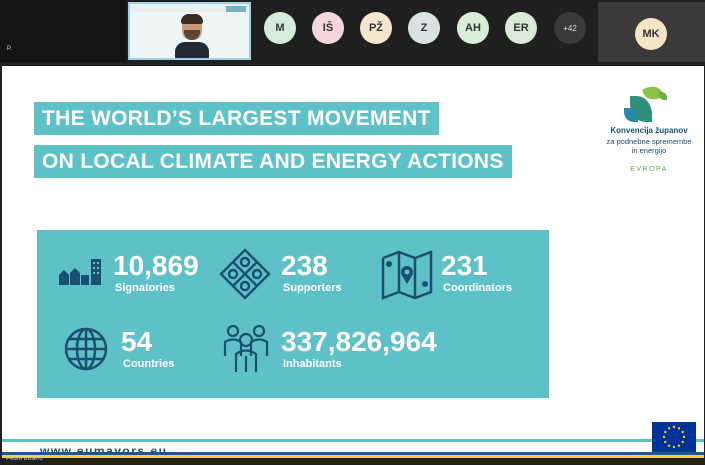 The width and height of the screenshot is (705, 465). I want to click on video-corner-logo, so click(236, 9).